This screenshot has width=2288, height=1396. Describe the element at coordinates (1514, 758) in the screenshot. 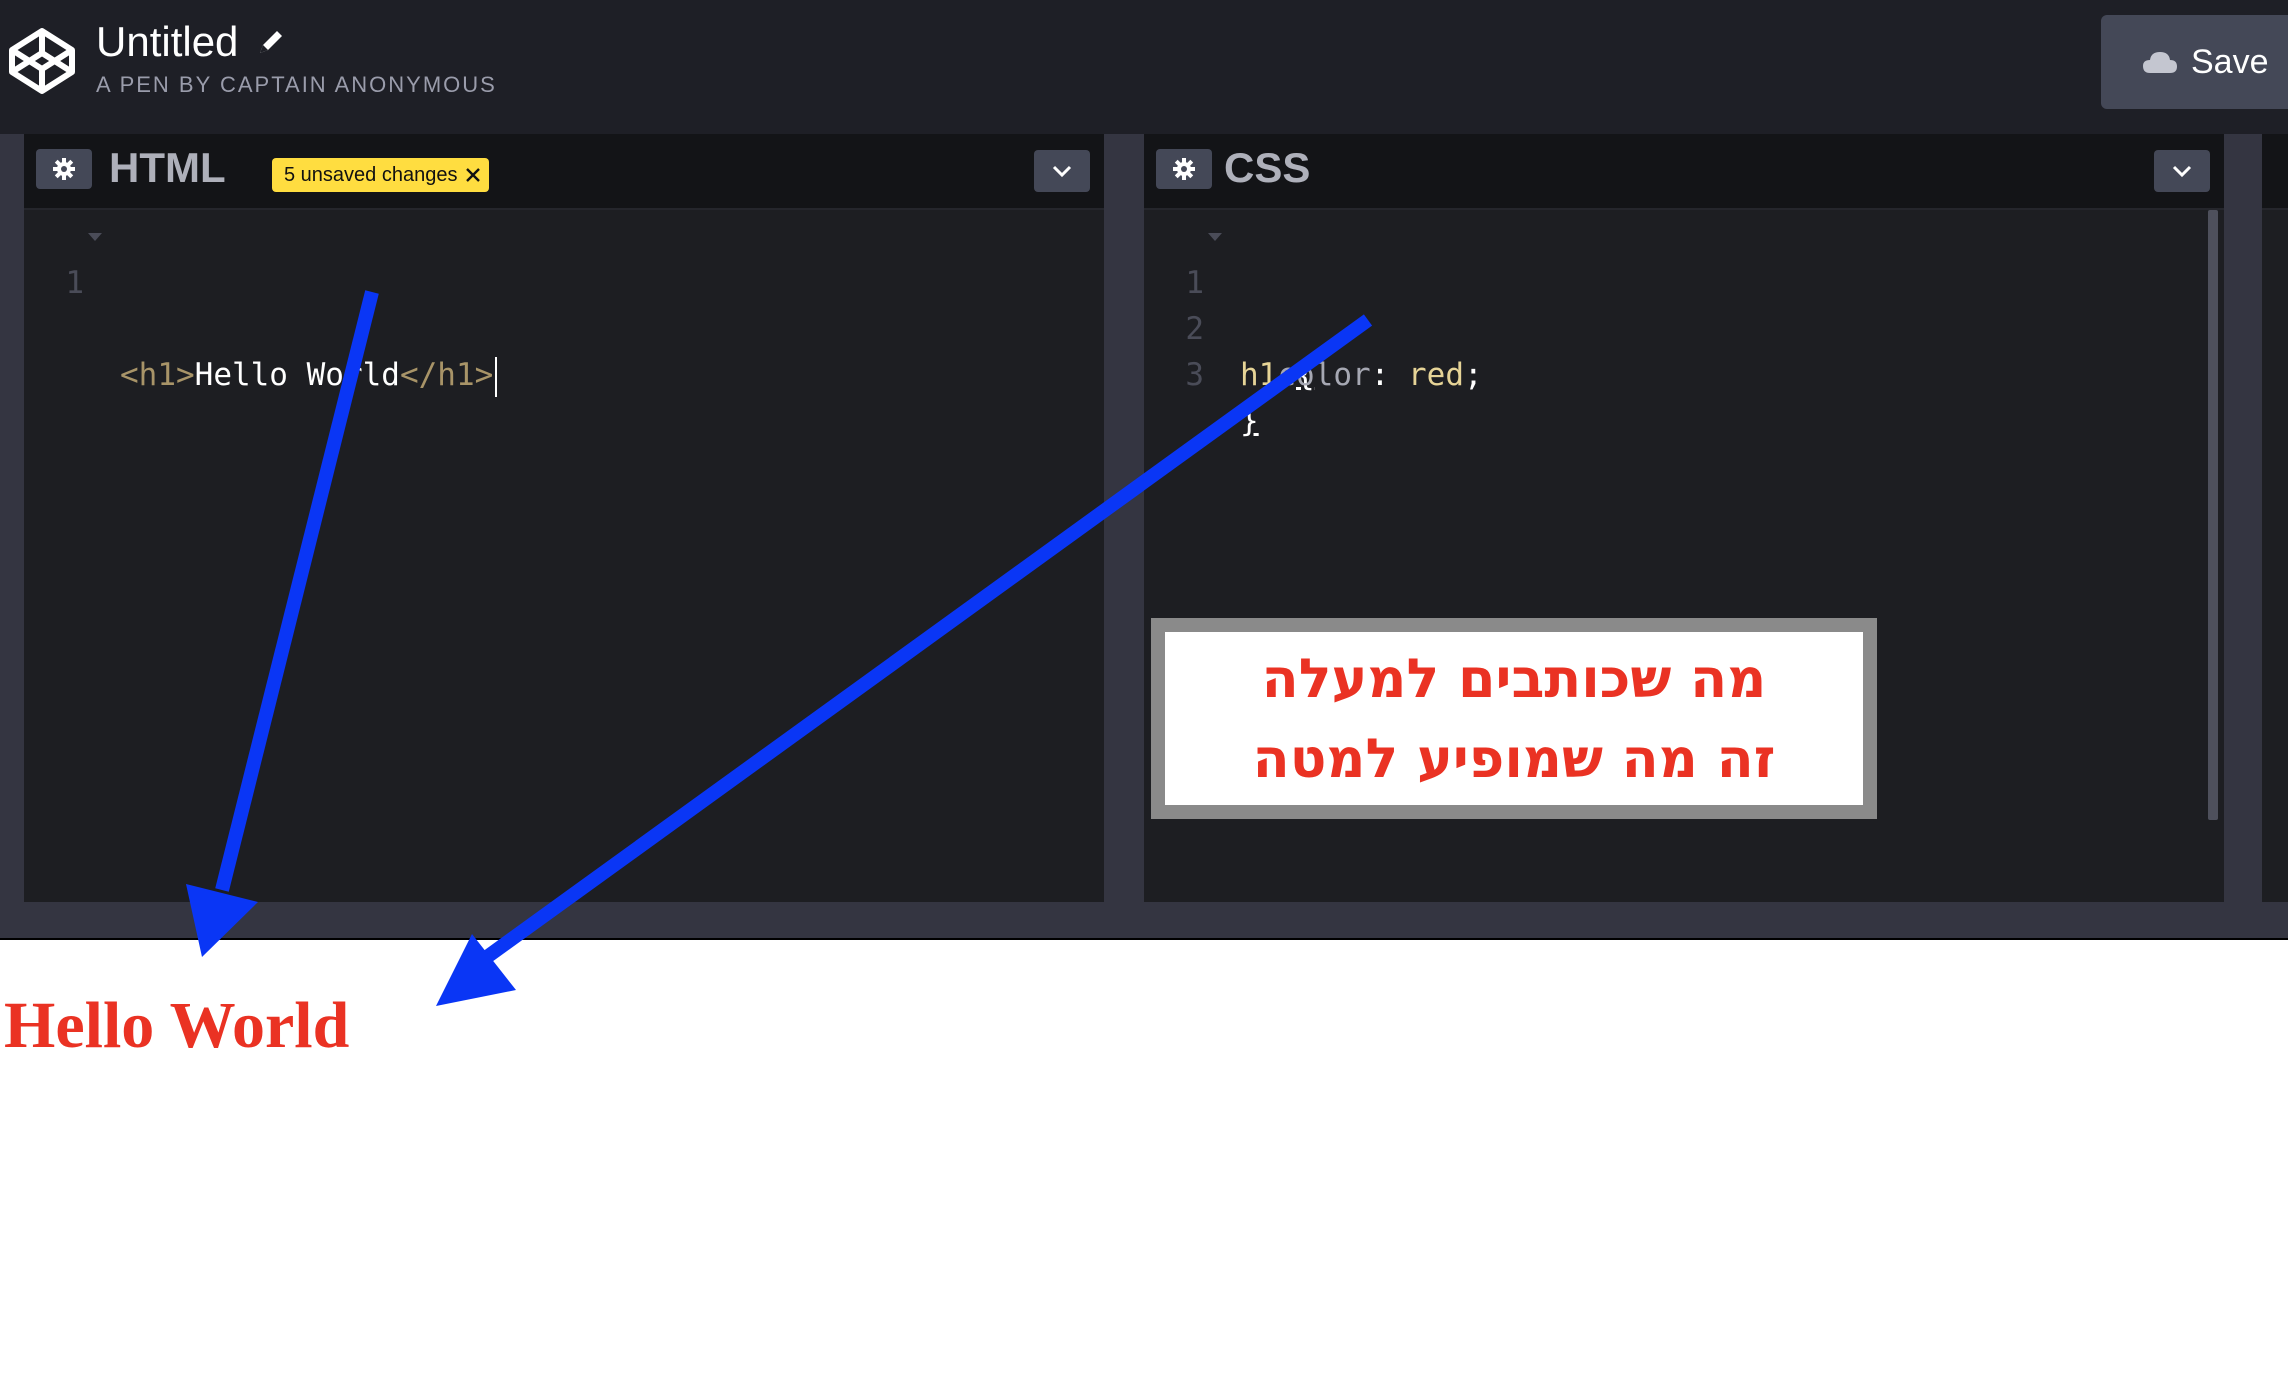

I see `annotation-line-2: זה מה שמופיע למטה` at that location.